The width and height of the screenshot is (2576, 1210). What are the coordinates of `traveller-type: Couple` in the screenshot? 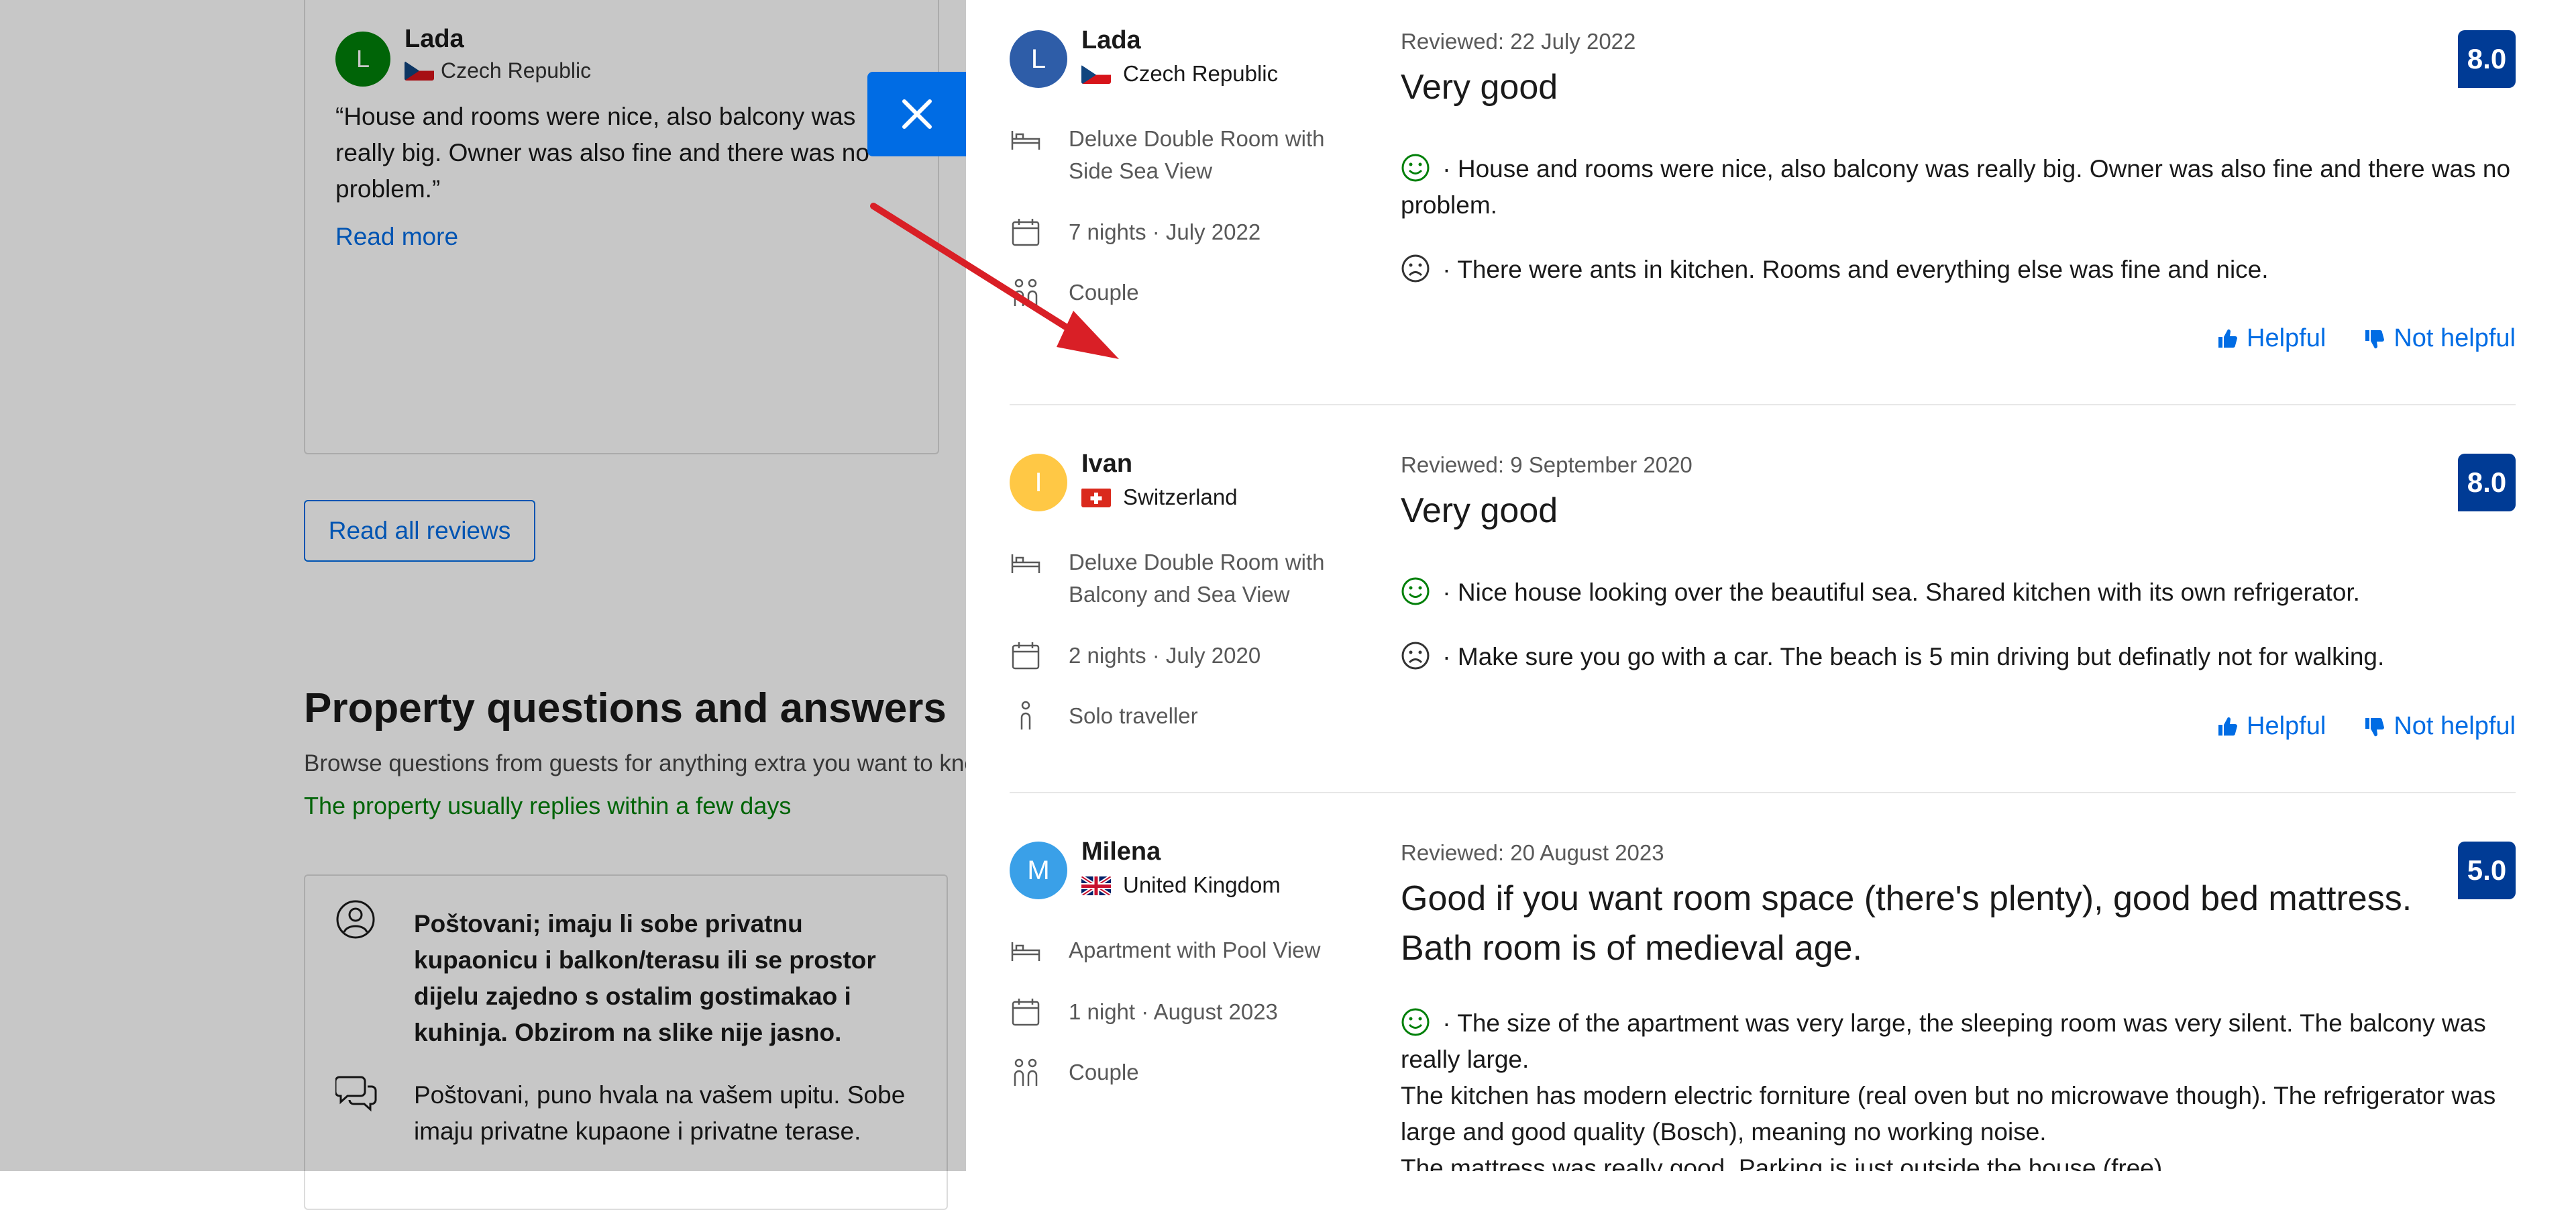 It's located at (1184, 1072).